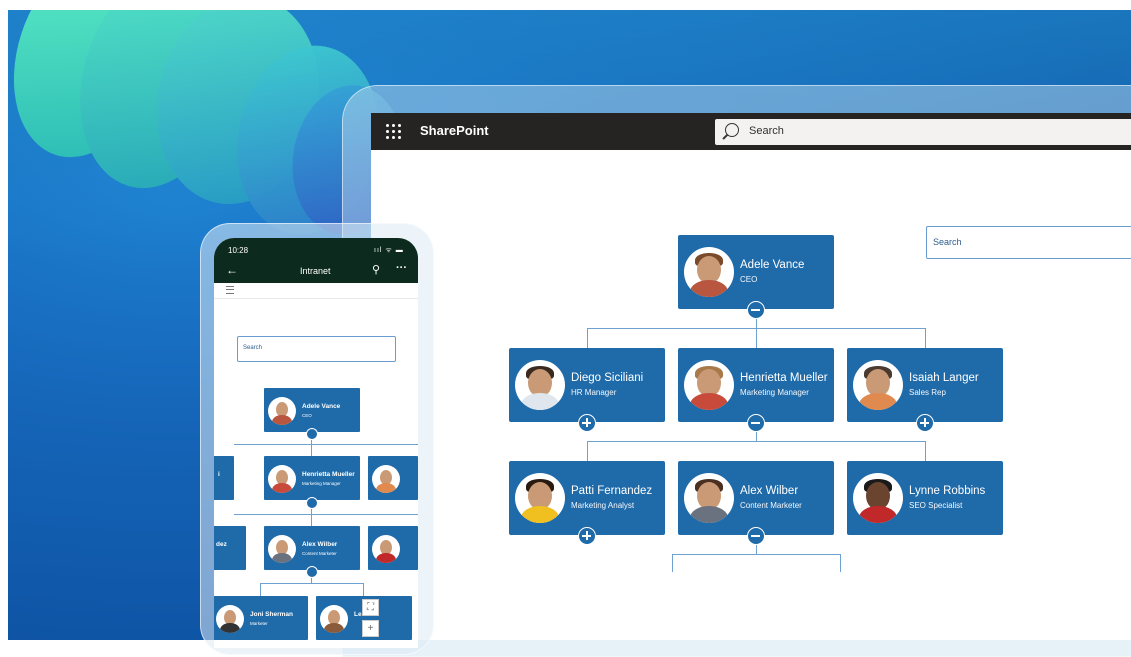  Describe the element at coordinates (923, 132) in the screenshot. I see `suite-search-box: Search` at that location.